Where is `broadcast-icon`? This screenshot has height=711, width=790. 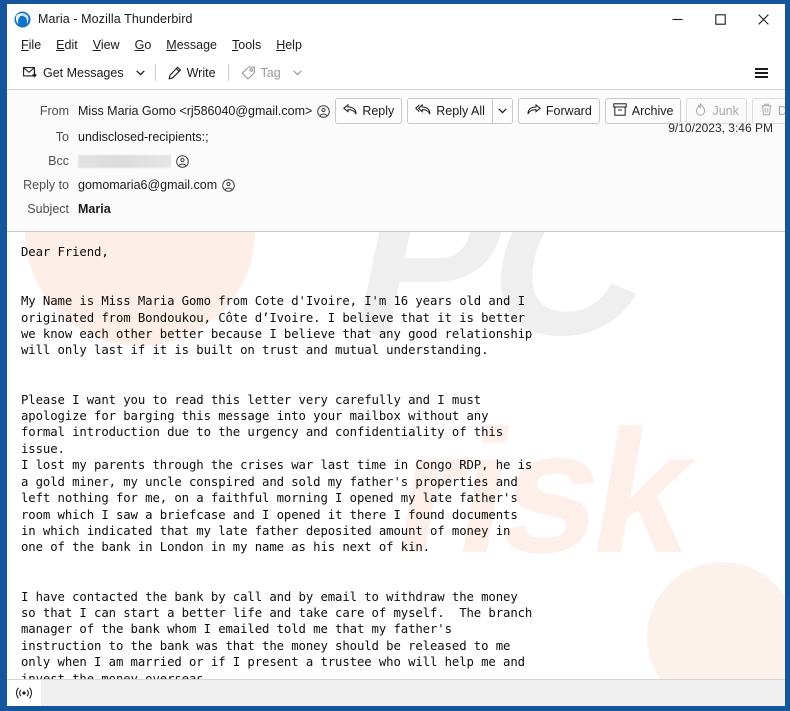
broadcast-icon is located at coordinates (24, 693).